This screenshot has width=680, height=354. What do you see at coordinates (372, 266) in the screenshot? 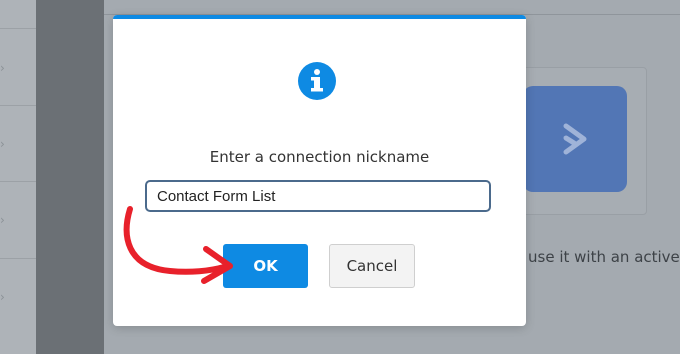
I see `cancel-button: Cancel` at bounding box center [372, 266].